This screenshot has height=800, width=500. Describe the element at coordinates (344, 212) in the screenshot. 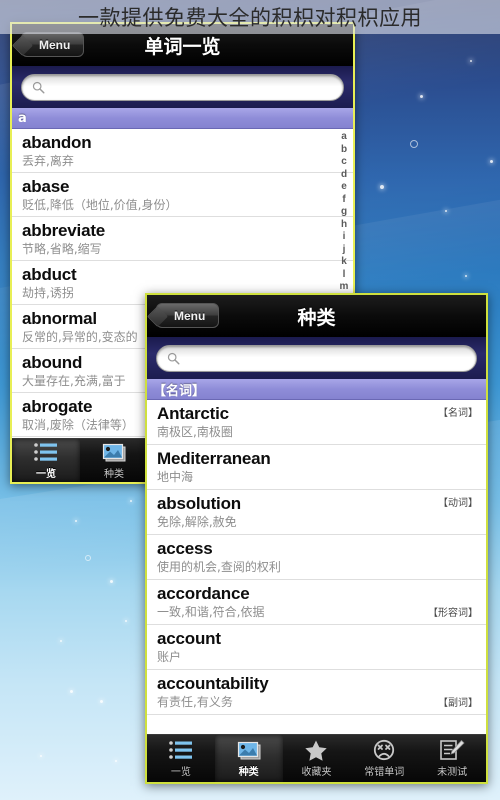

I see `index-letter: g` at that location.